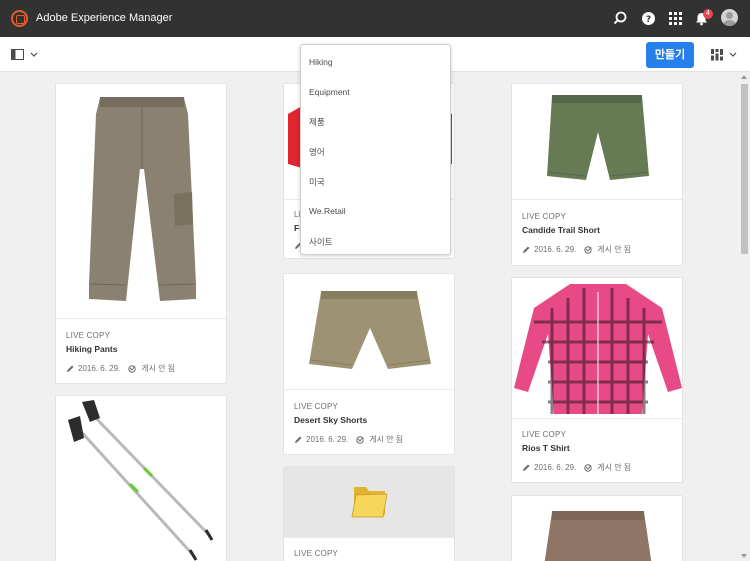 The image size is (750, 561). What do you see at coordinates (327, 211) in the screenshot?
I see `breadcrumb-item-weretail: We.Retail` at bounding box center [327, 211].